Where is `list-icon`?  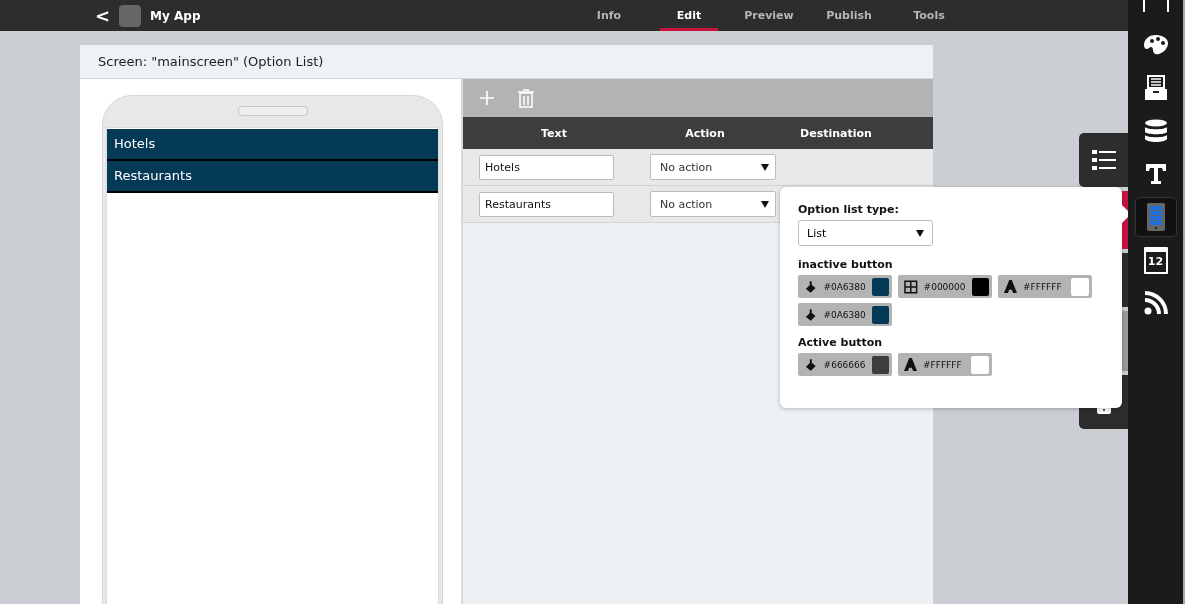 list-icon is located at coordinates (1103, 160).